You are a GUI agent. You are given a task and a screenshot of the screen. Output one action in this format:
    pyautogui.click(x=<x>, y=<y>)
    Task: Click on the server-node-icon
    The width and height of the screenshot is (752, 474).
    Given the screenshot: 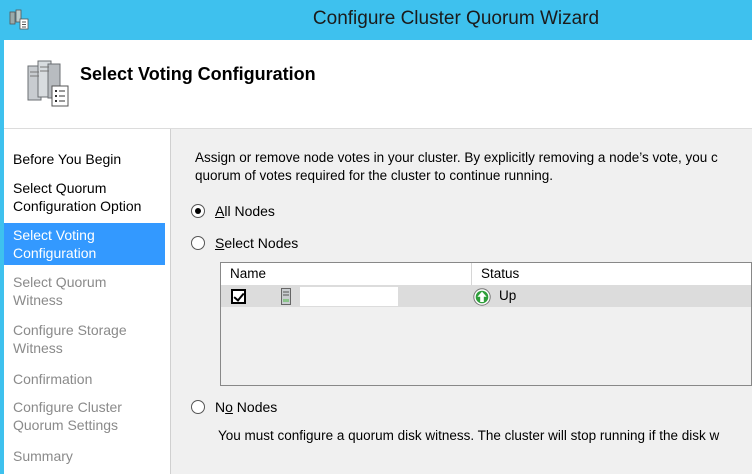 What is the action you would take?
    pyautogui.click(x=286, y=296)
    